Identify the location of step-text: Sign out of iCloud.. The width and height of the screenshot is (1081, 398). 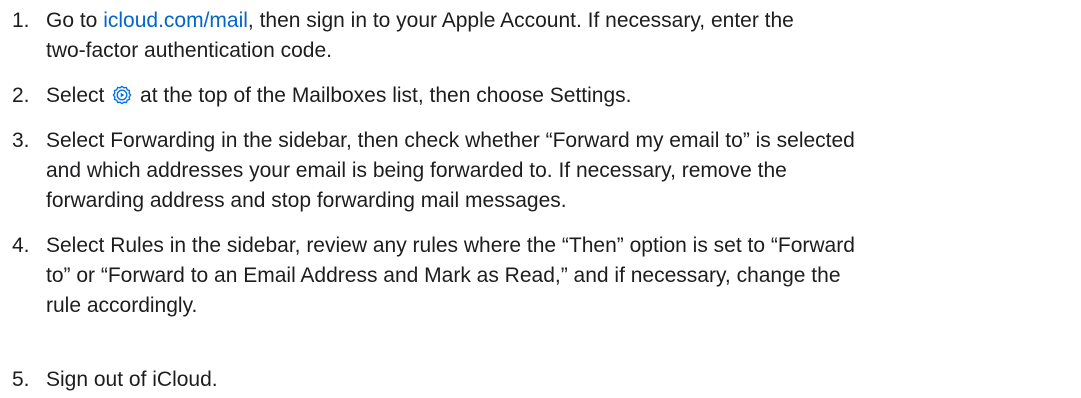
(132, 379).